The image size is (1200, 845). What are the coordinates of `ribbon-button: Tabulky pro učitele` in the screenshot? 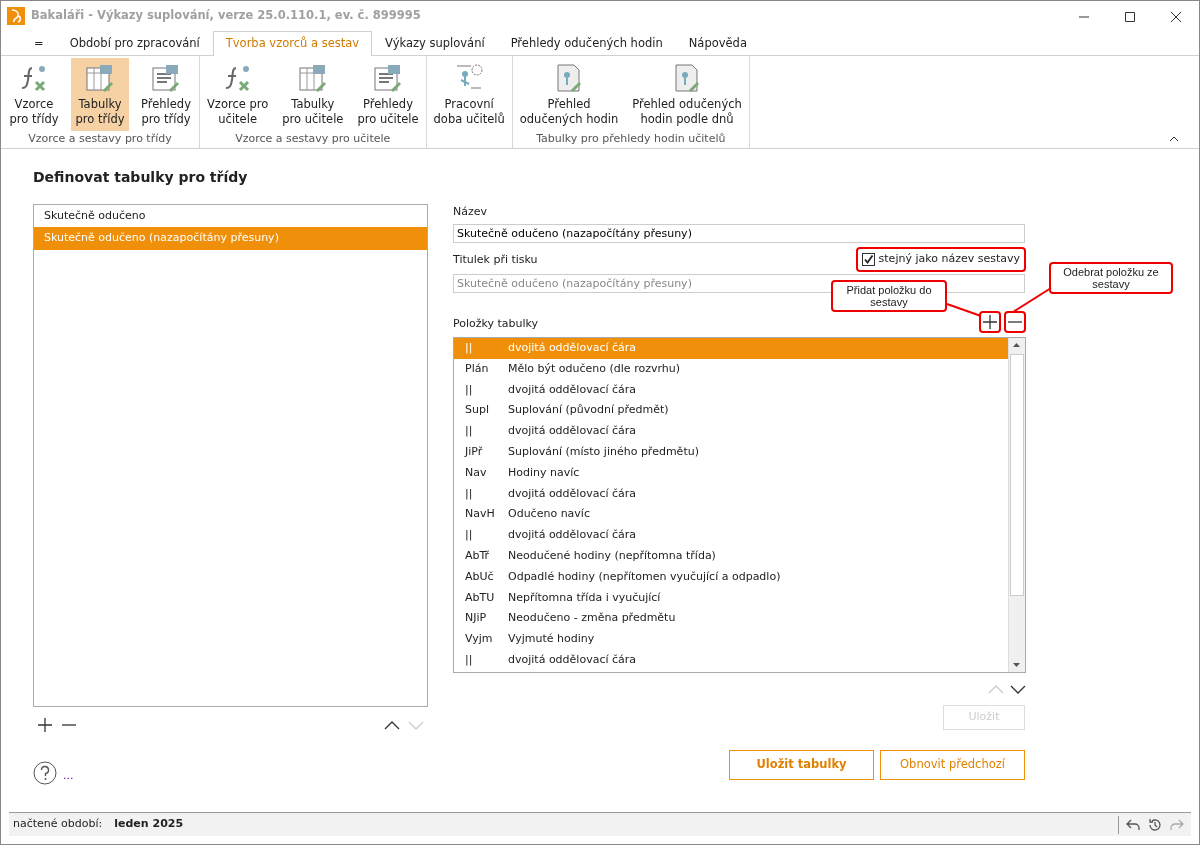 It's located at (313, 94).